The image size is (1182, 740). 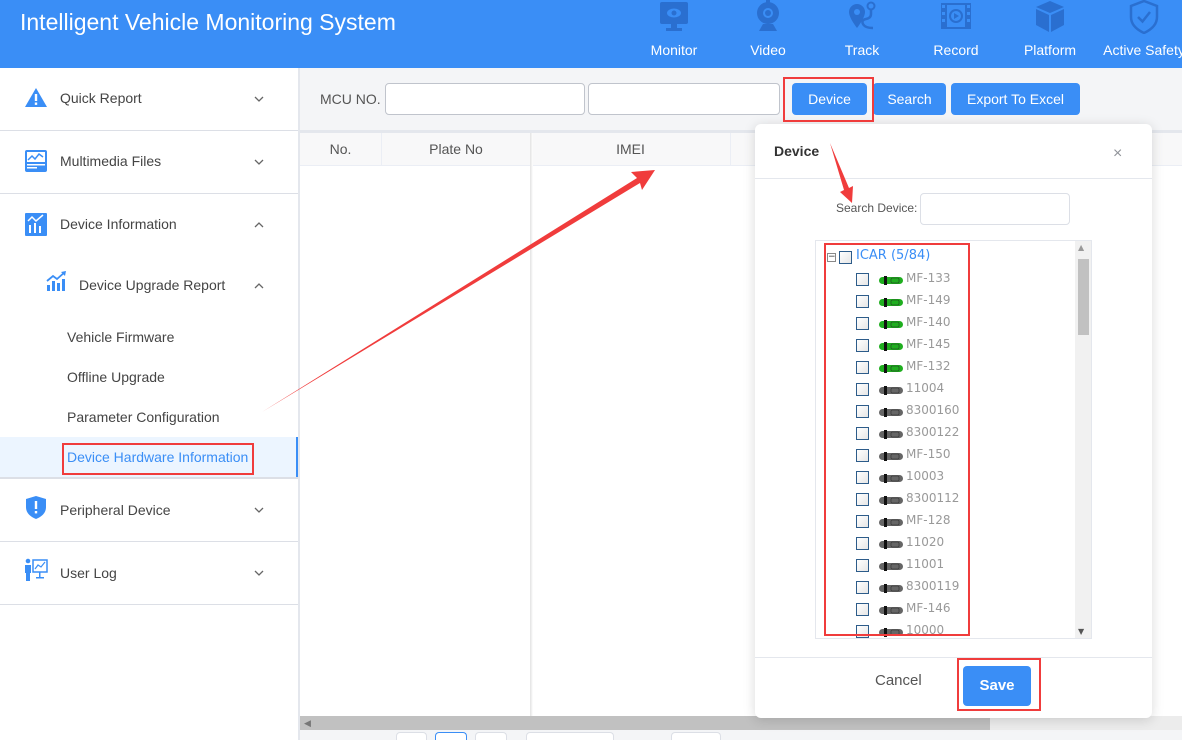 What do you see at coordinates (149, 457) in the screenshot?
I see `sidebar-item-device-hardware-information: Device Hardware Information` at bounding box center [149, 457].